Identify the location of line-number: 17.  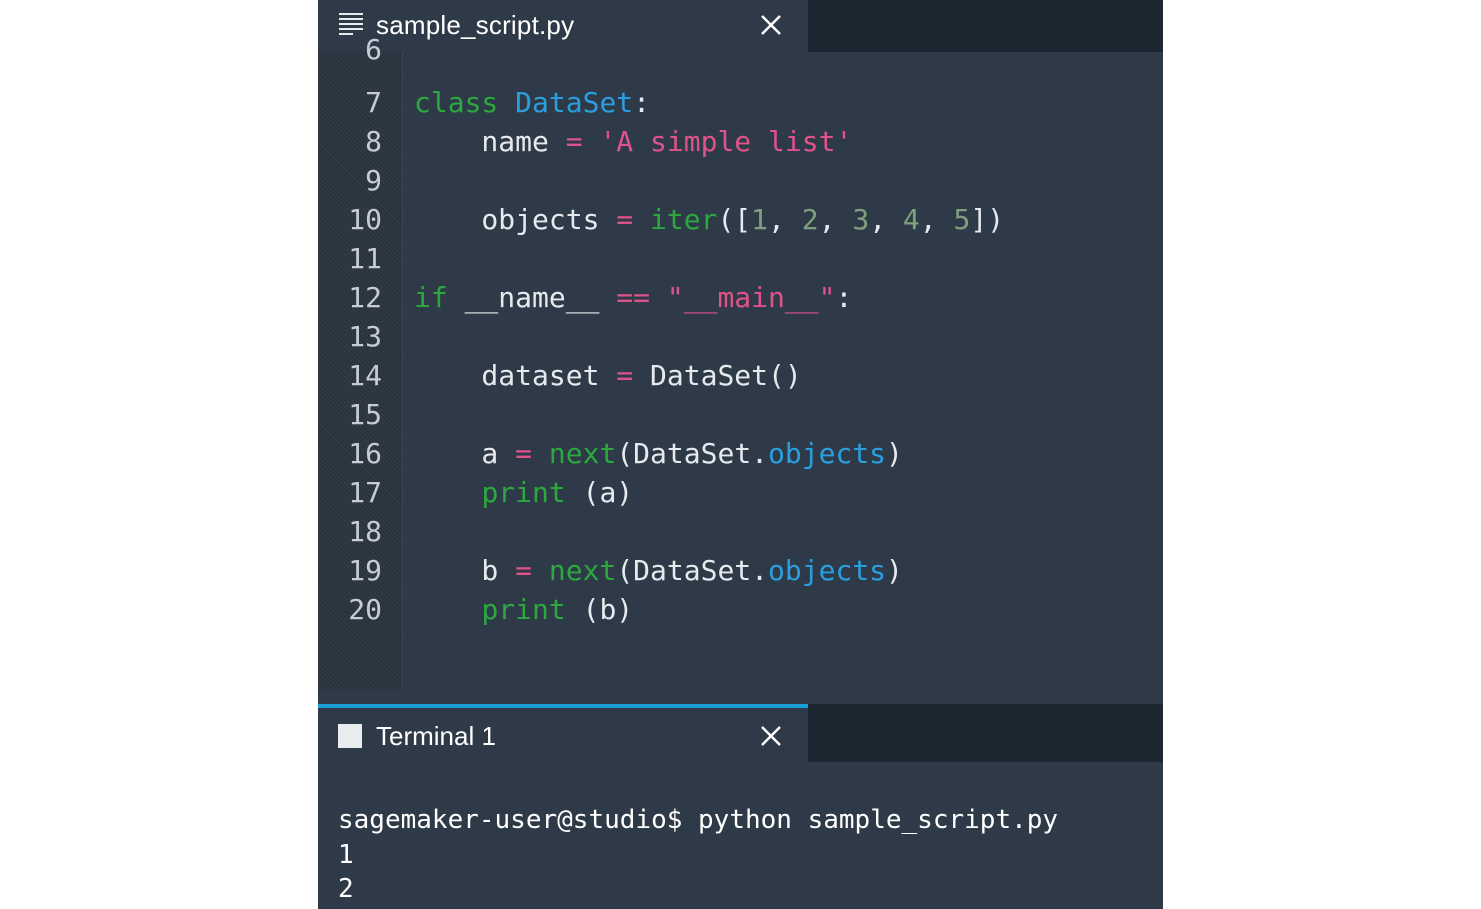
(365, 492).